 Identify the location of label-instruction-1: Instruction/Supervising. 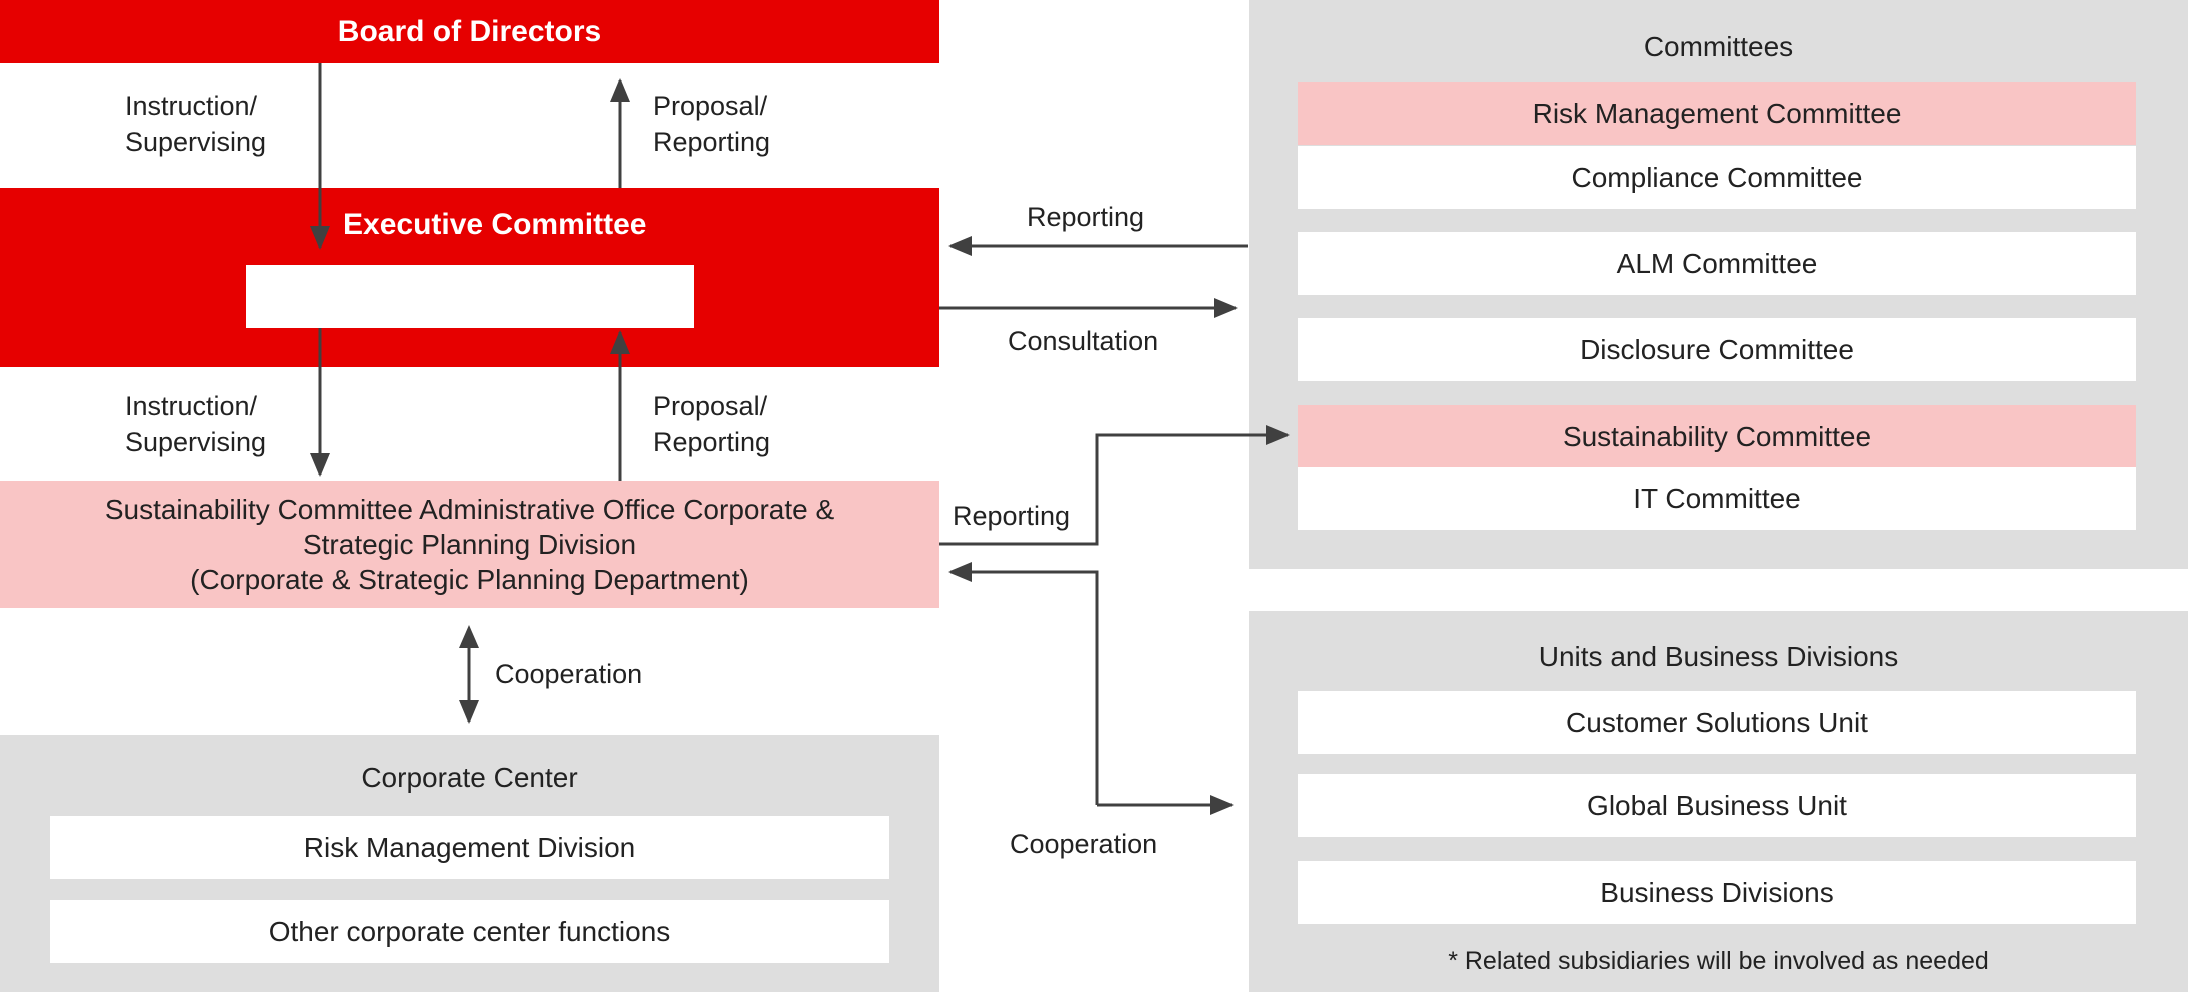
(196, 124).